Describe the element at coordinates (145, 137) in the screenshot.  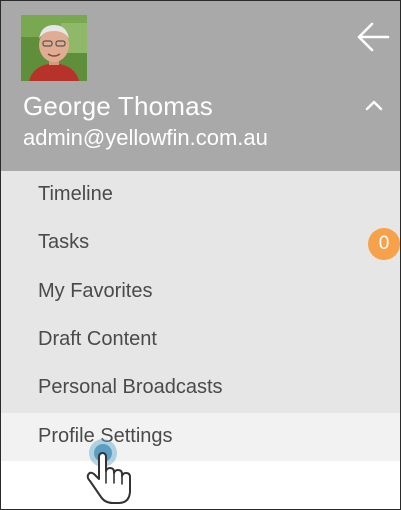
I see `user-email: admin@yellowfin.com.au` at that location.